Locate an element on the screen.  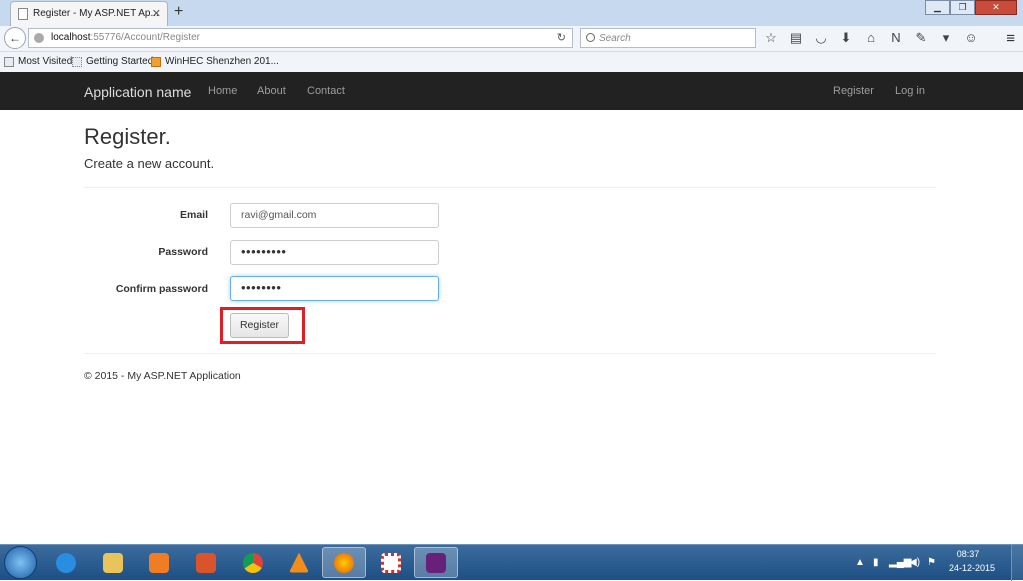
rss-feed-icon is located at coordinates (156, 61).